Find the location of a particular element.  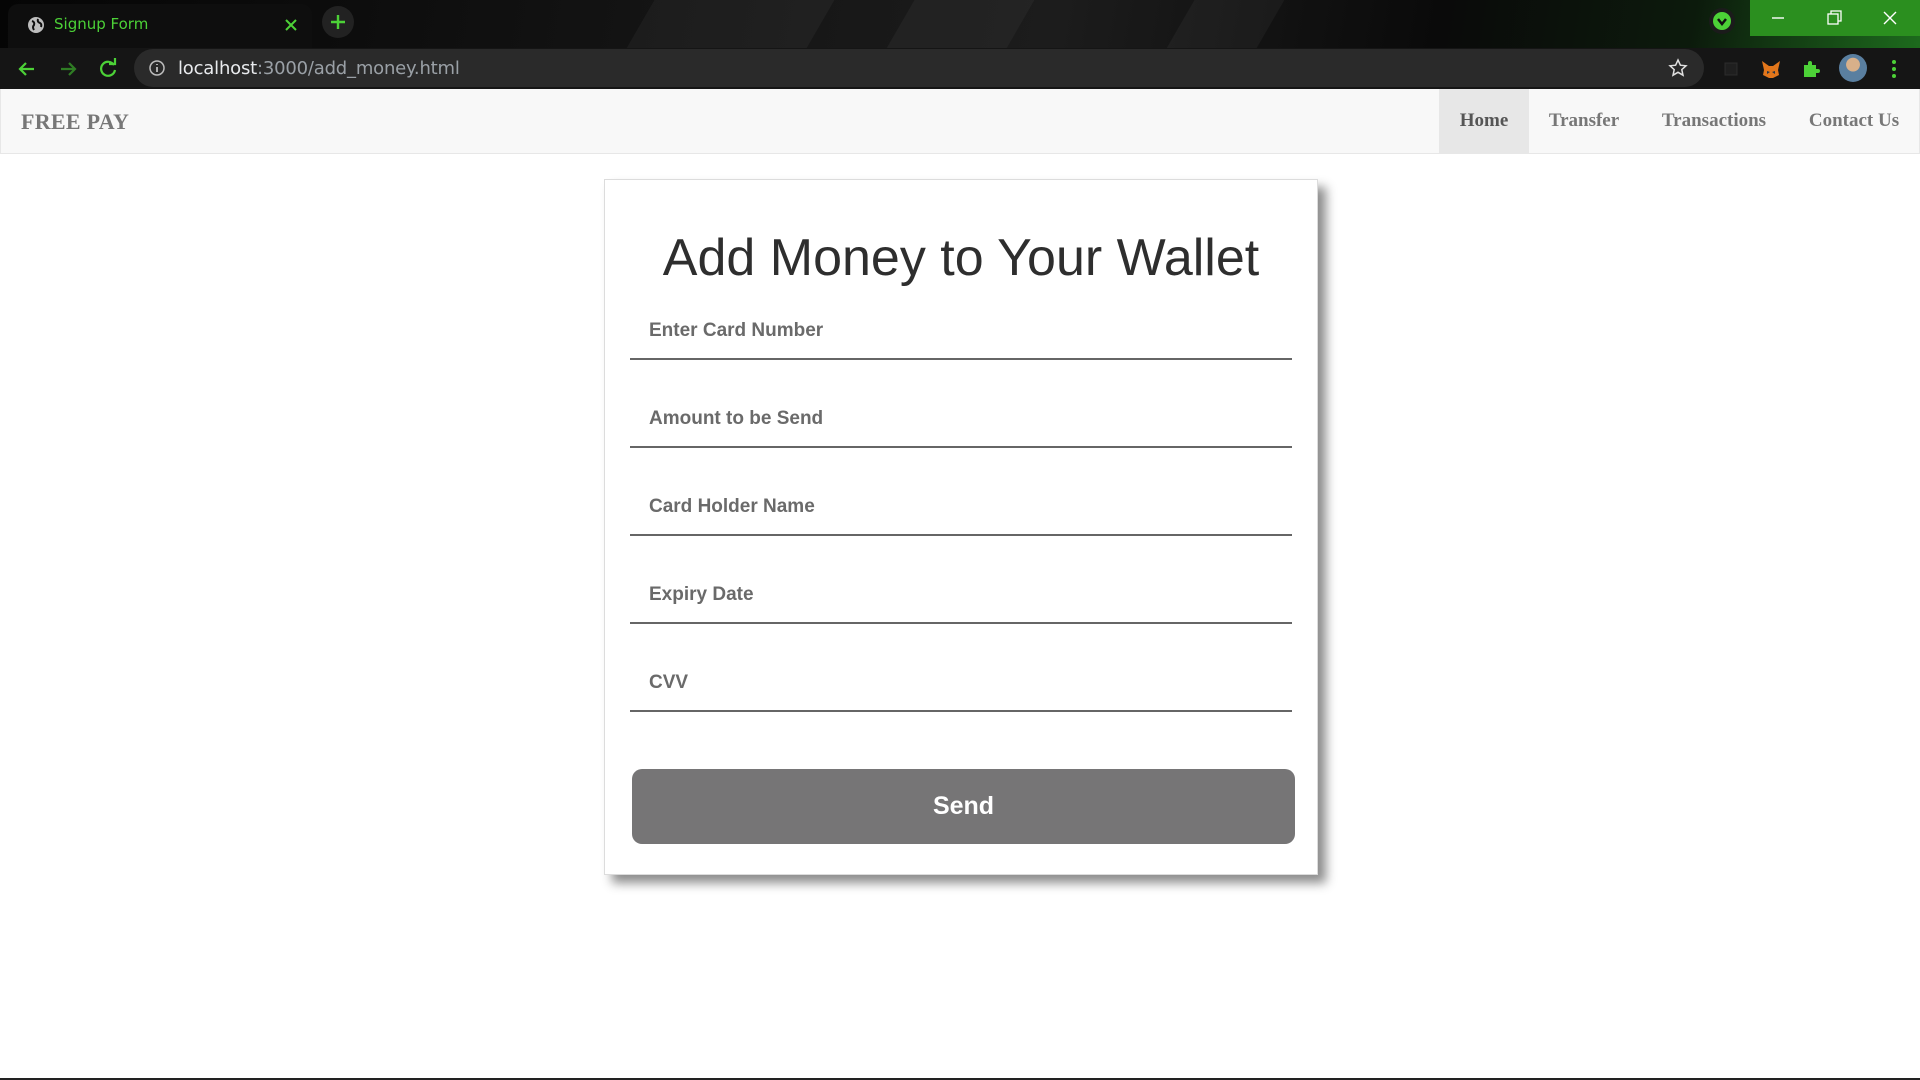

card-number-input is located at coordinates (961, 331).